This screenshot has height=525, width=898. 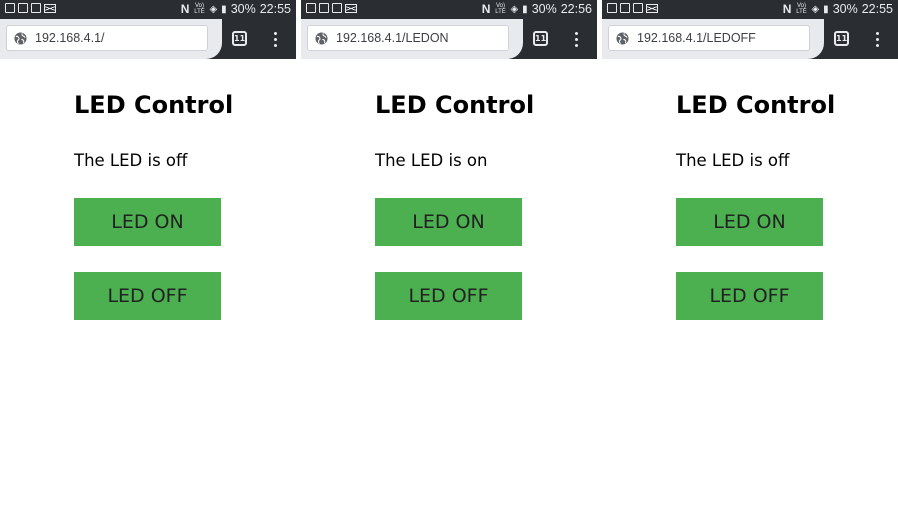 I want to click on browser-toolbar: 192.168.4.1/LEDOFF 11, so click(x=750, y=39).